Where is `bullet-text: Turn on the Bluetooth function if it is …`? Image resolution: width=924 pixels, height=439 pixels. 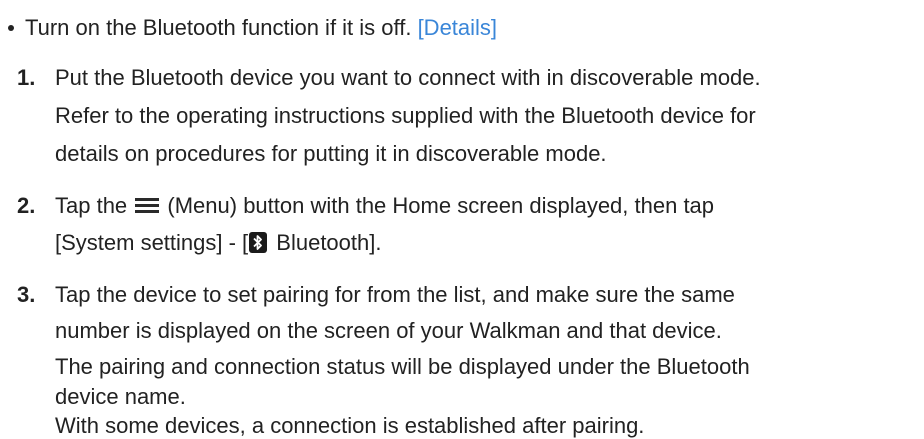 bullet-text: Turn on the Bluetooth function if it is … is located at coordinates (221, 27).